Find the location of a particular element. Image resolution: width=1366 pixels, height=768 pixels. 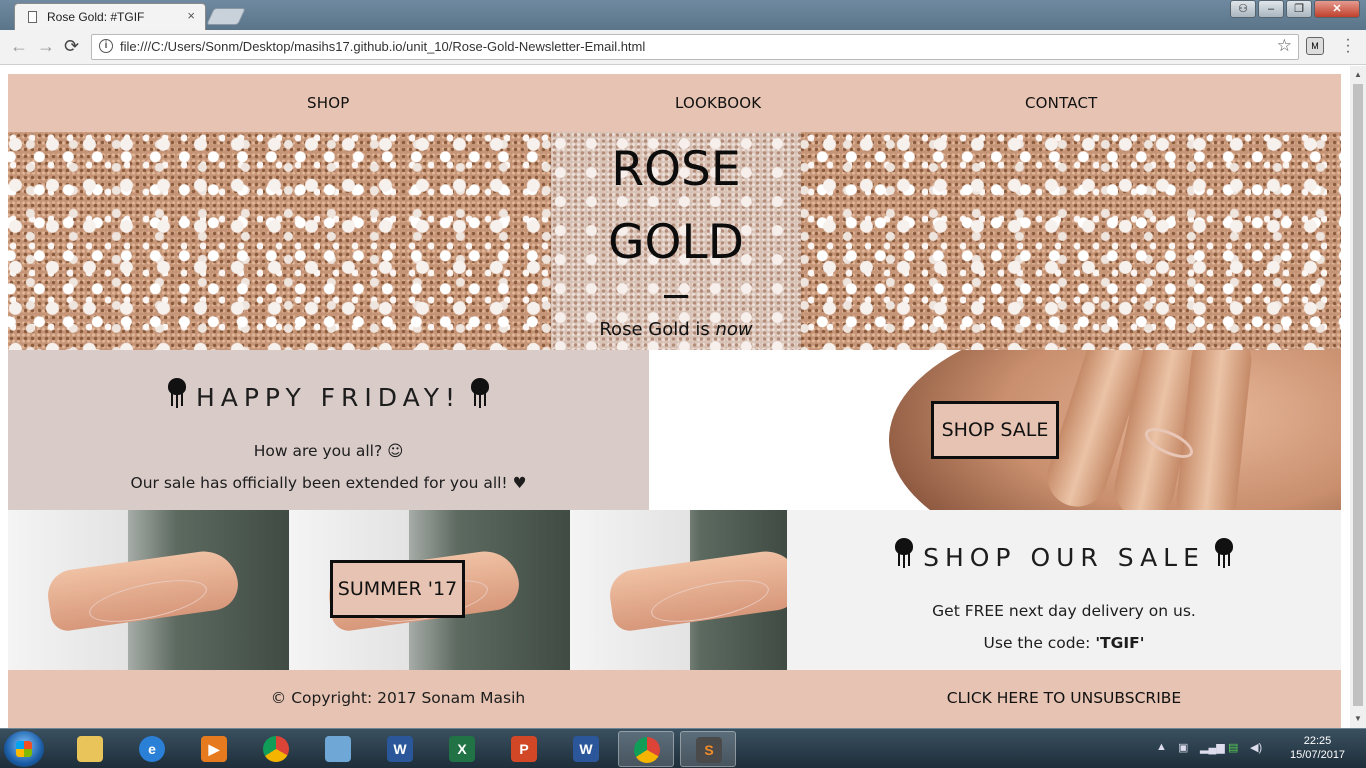

chrome-task is located at coordinates (276, 749).